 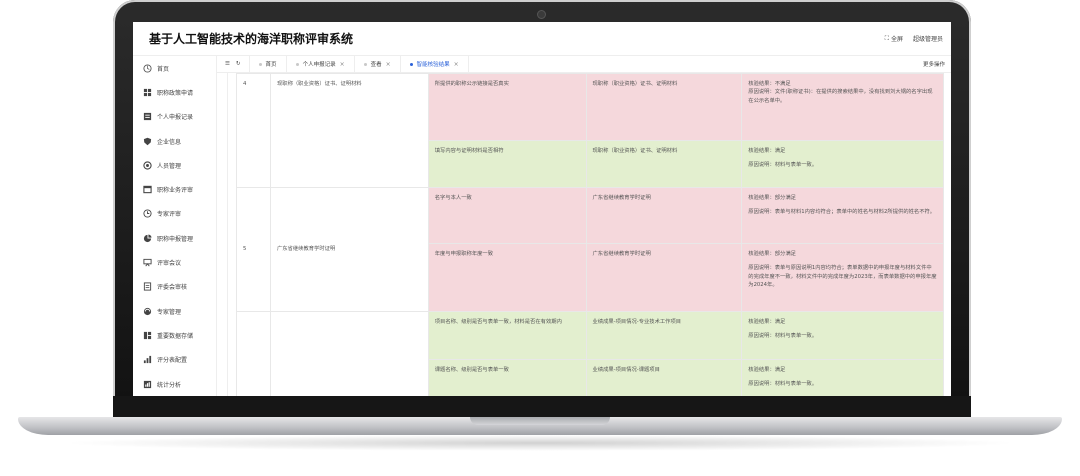 What do you see at coordinates (147, 286) in the screenshot?
I see `audit-icon` at bounding box center [147, 286].